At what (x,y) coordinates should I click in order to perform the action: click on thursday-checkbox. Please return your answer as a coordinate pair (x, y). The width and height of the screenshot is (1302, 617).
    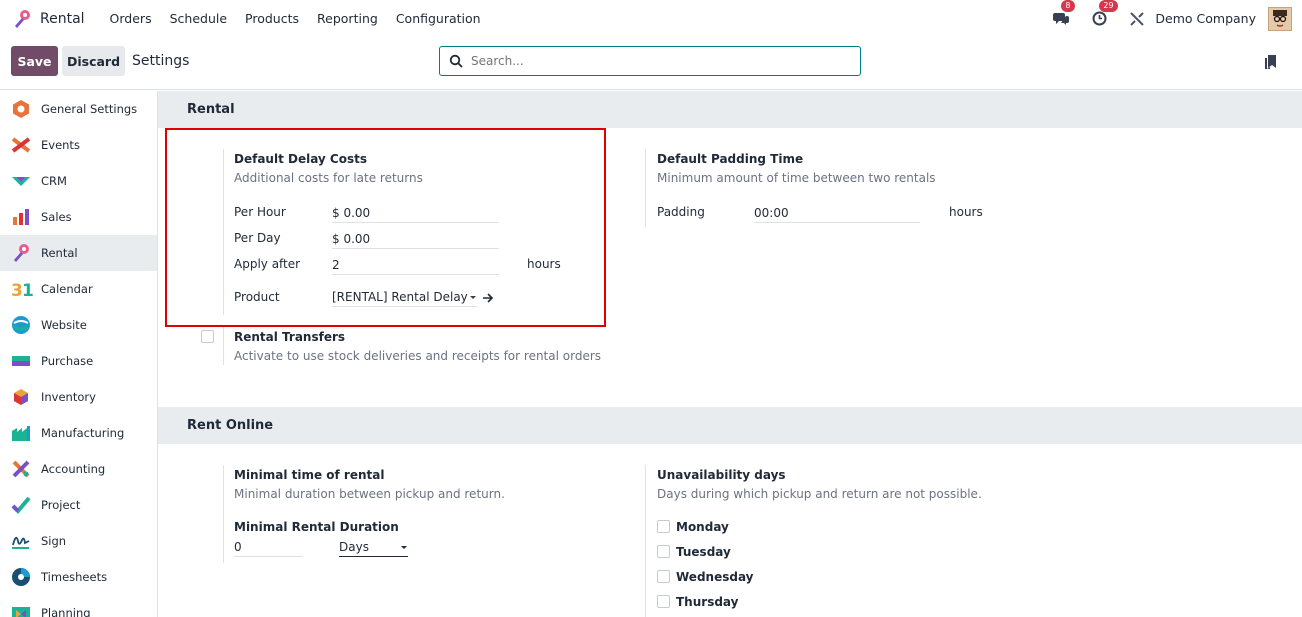
    Looking at the image, I should click on (663, 601).